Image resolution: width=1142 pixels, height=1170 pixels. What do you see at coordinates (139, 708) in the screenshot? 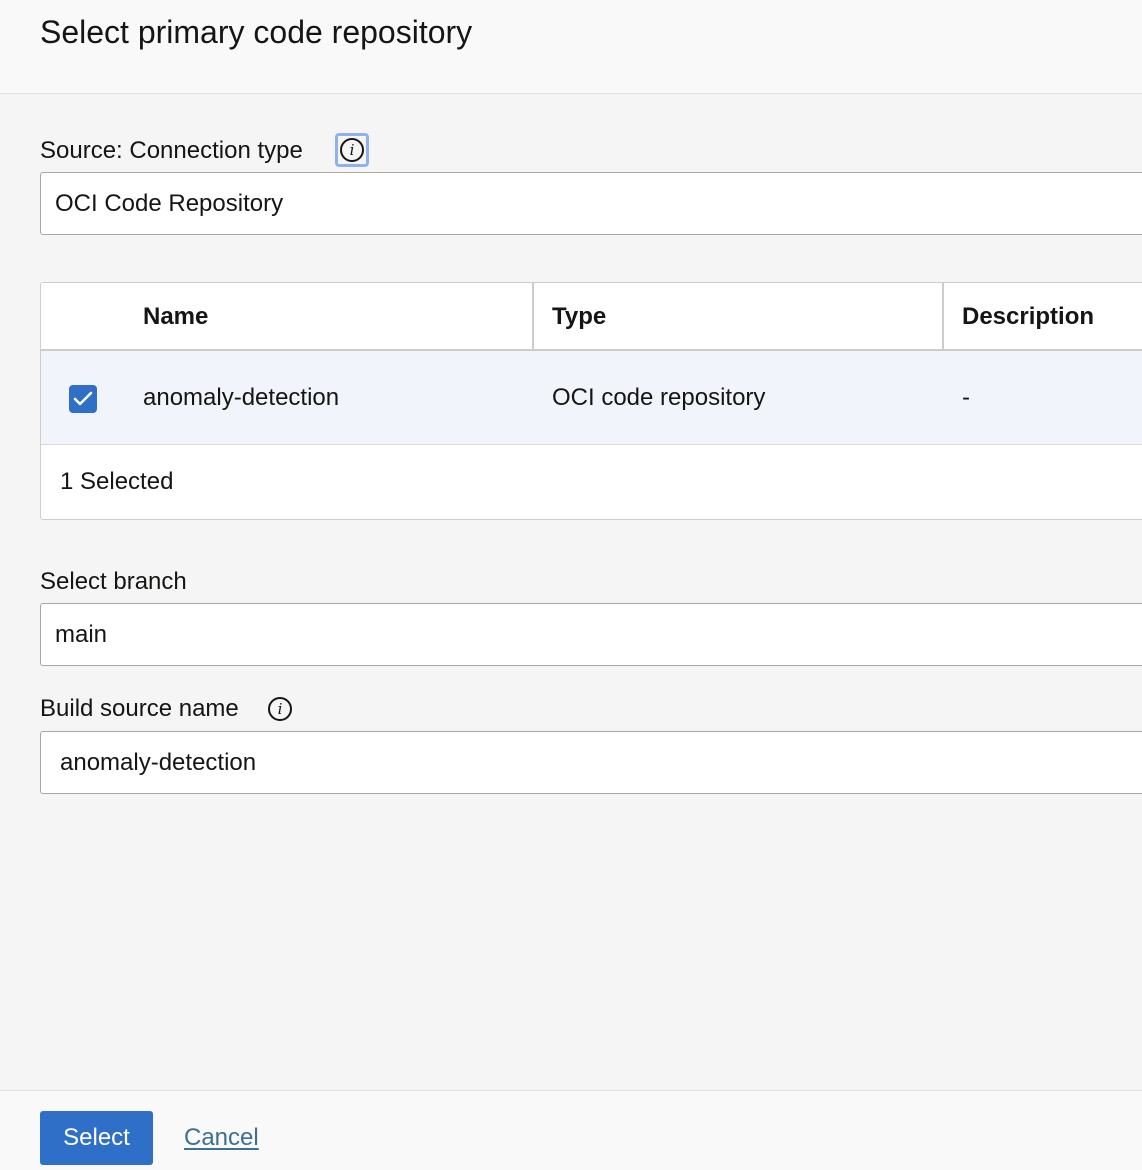
I see `build-source-name-label: Build source name` at bounding box center [139, 708].